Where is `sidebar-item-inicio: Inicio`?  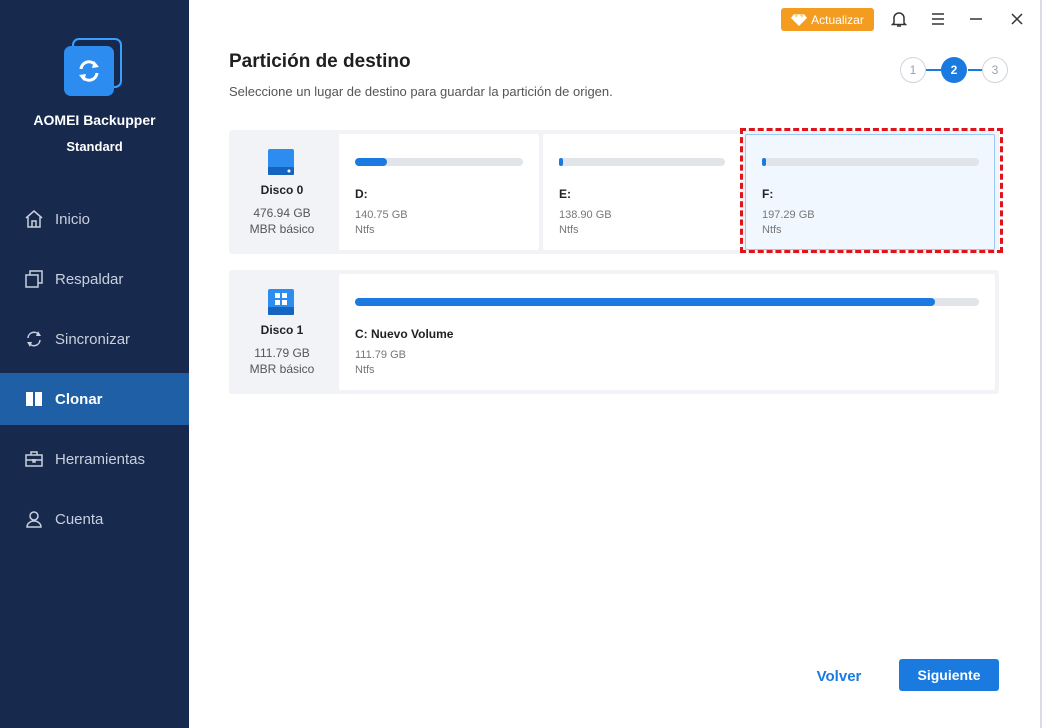
sidebar-item-inicio: Inicio is located at coordinates (94, 219).